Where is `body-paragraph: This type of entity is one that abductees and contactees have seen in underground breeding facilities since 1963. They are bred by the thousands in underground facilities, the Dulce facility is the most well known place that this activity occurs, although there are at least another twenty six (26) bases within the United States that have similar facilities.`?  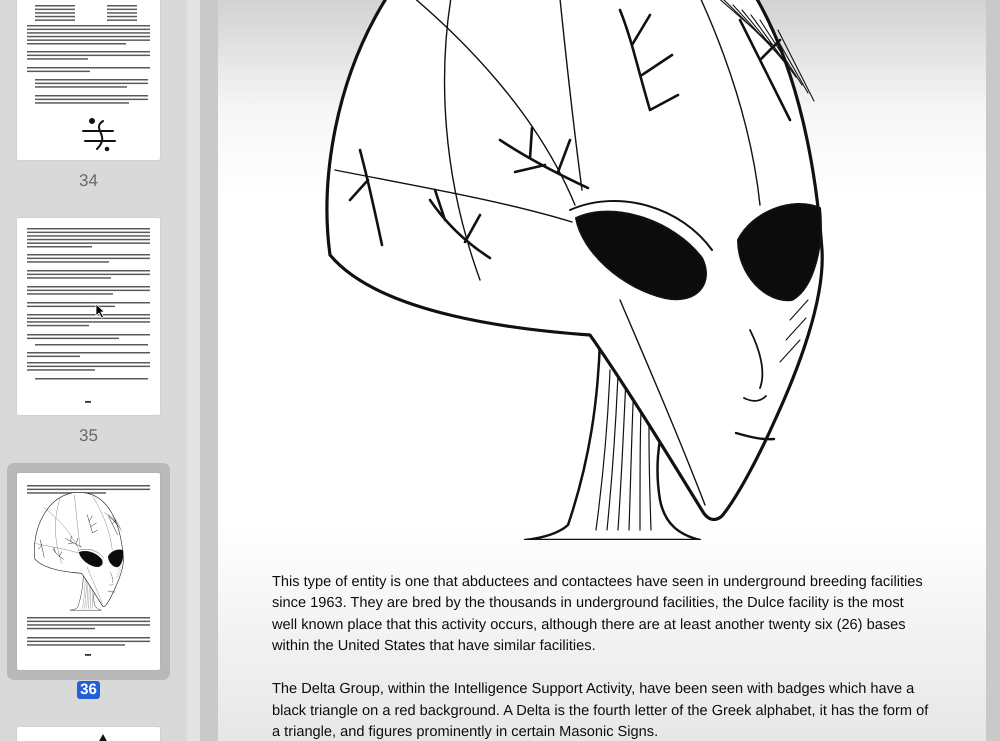 body-paragraph: This type of entity is one that abductees and contactees have seen in underground breeding facilities since 1963. They are bred by the thousands in underground facilities, the Dulce facility is the most well known place that this activity occurs, although there are at least another twenty six (26) bases within the United States that have similar facilities. is located at coordinates (598, 614).